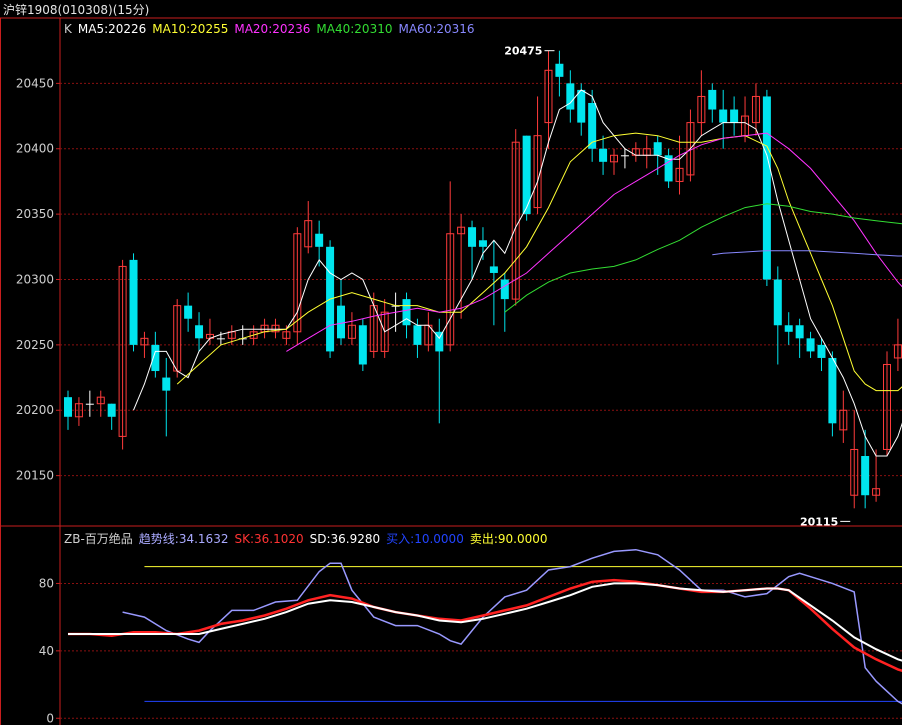  I want to click on indicator-tick-label: 80, so click(46, 583).